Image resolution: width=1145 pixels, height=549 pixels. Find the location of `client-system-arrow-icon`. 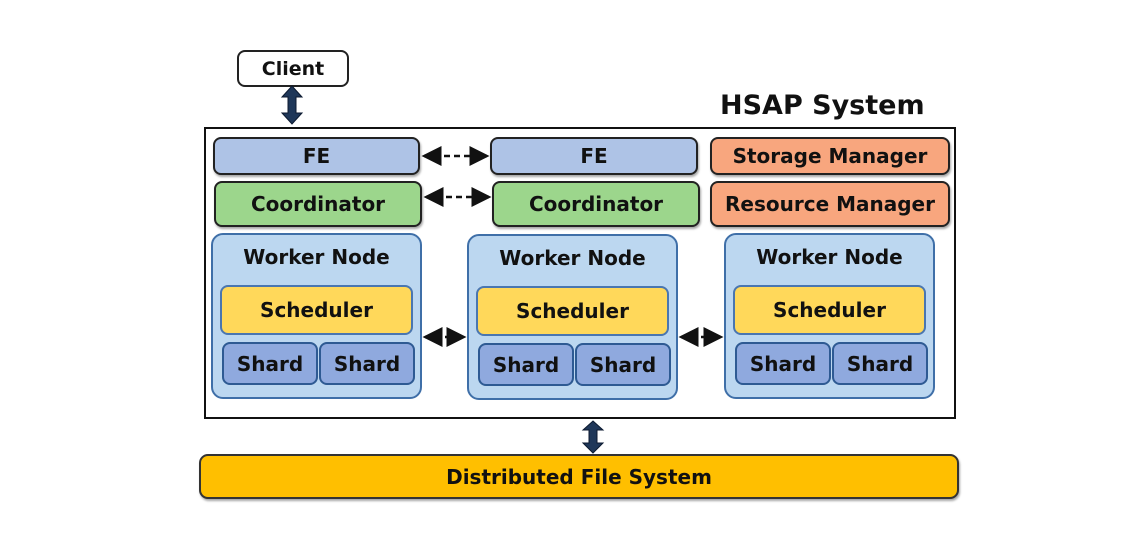

client-system-arrow-icon is located at coordinates (292, 105).